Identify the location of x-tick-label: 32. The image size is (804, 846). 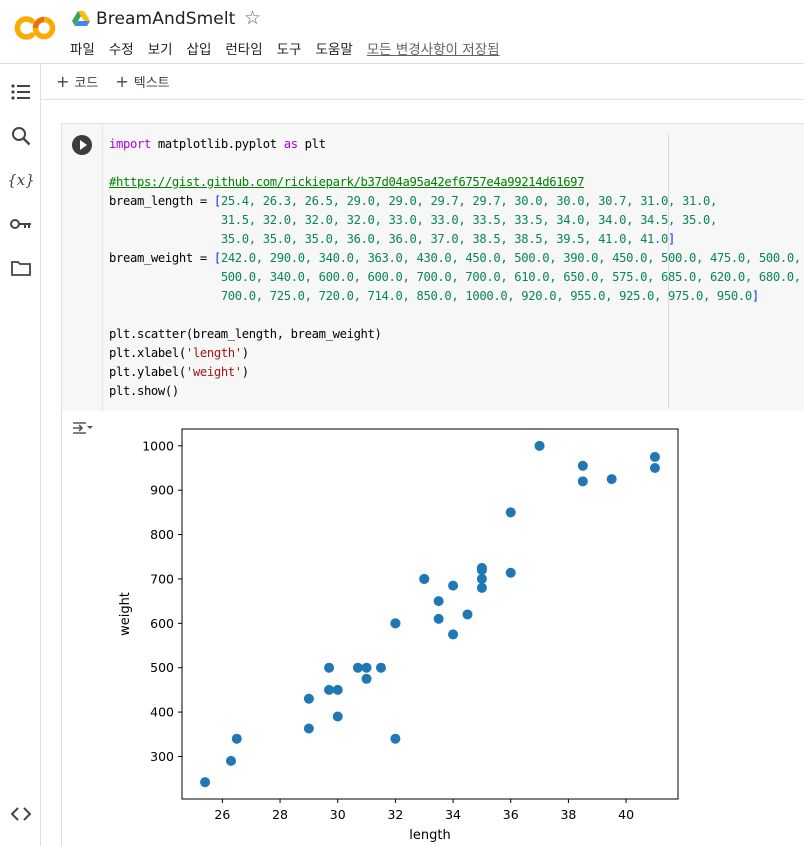
(395, 814).